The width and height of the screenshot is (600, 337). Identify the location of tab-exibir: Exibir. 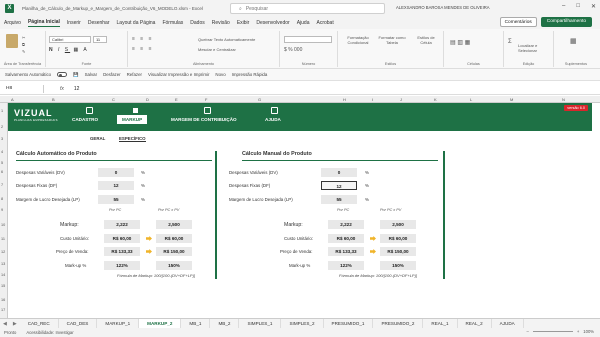
(243, 23).